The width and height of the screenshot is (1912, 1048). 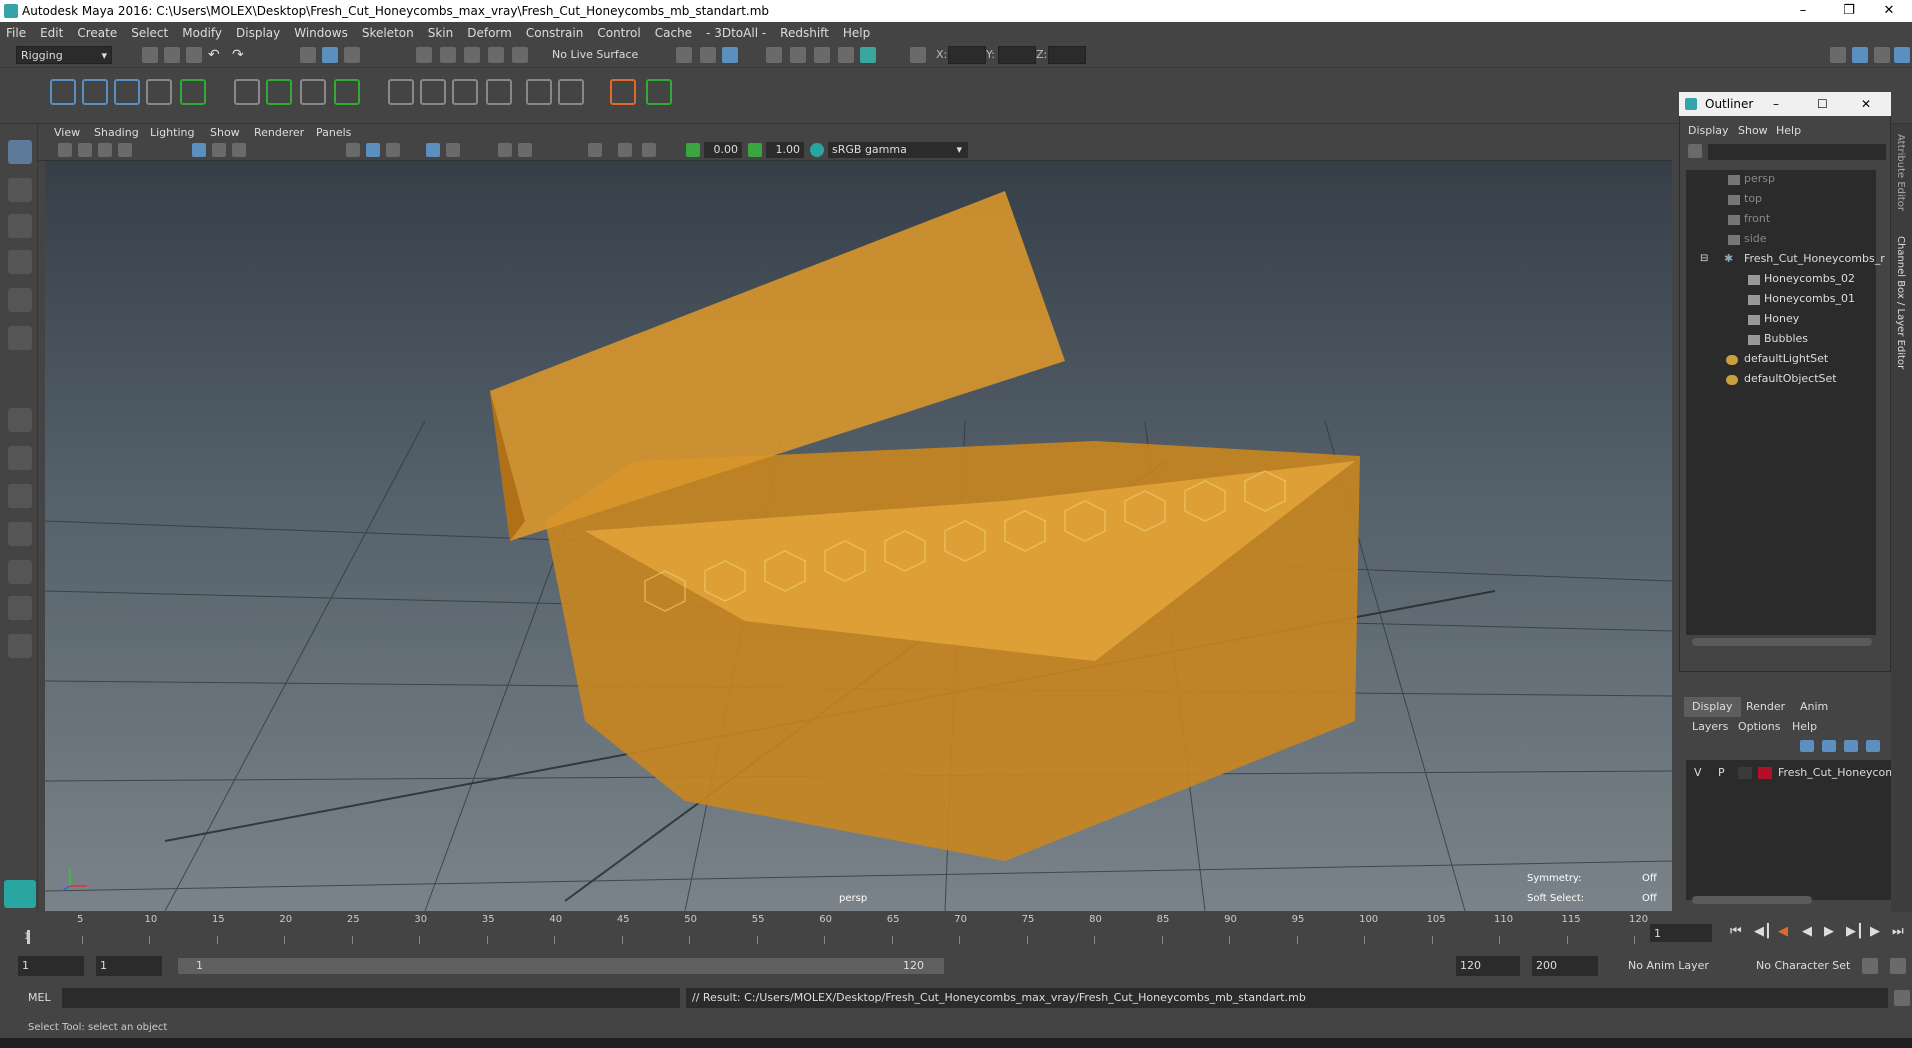 I want to click on snap-point-icon, so click(x=472, y=55).